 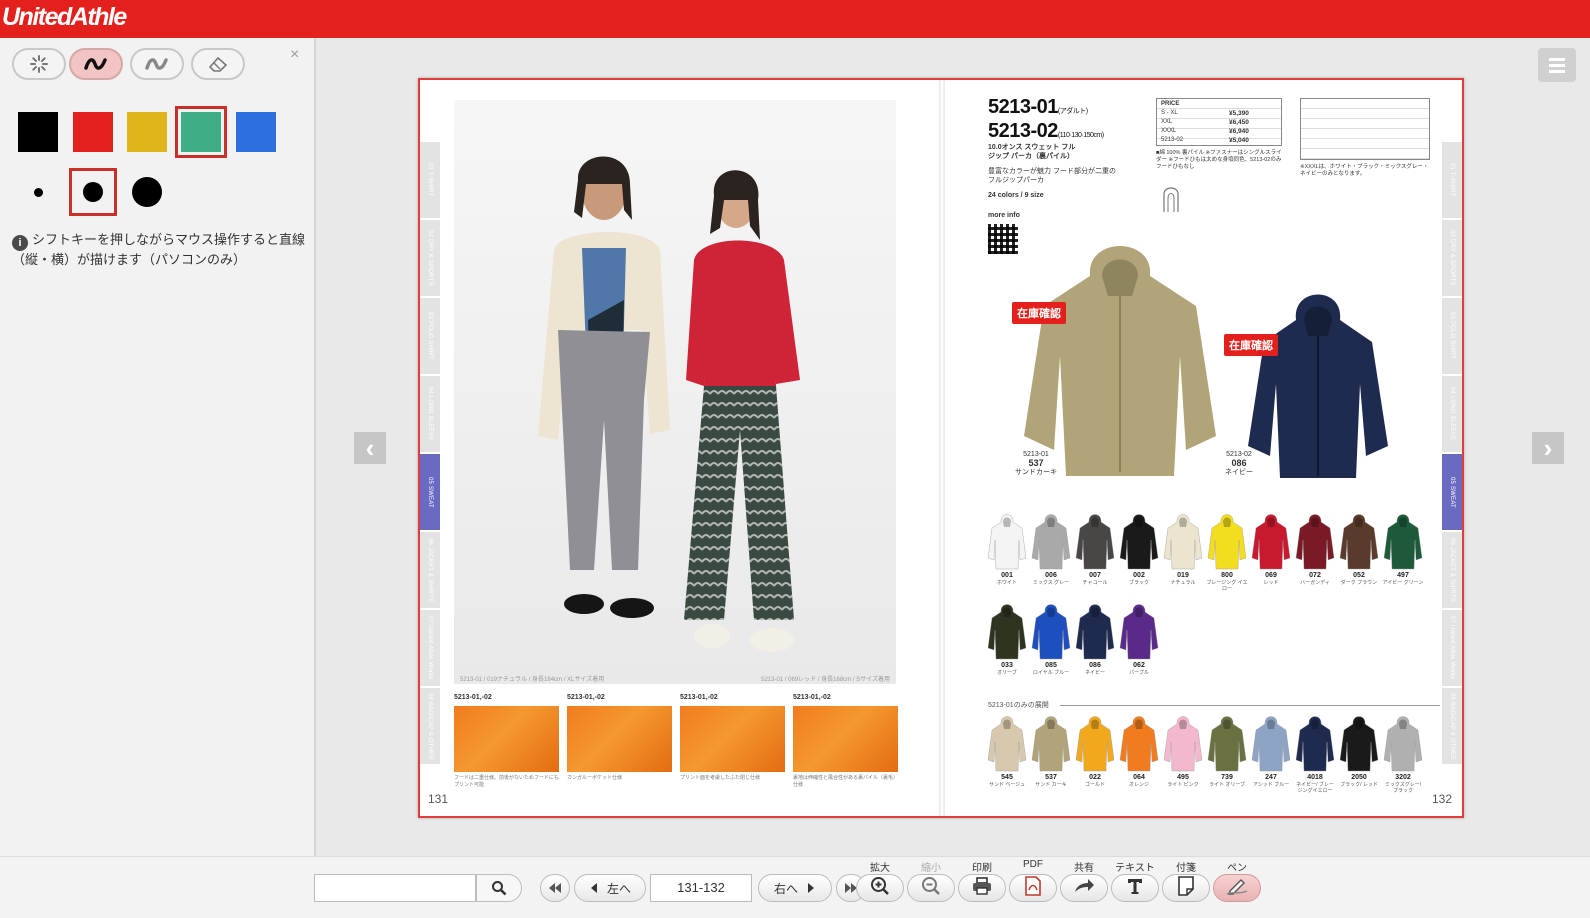 I want to click on color-swatch-item: 537 サンド カーキ, so click(x=1051, y=751).